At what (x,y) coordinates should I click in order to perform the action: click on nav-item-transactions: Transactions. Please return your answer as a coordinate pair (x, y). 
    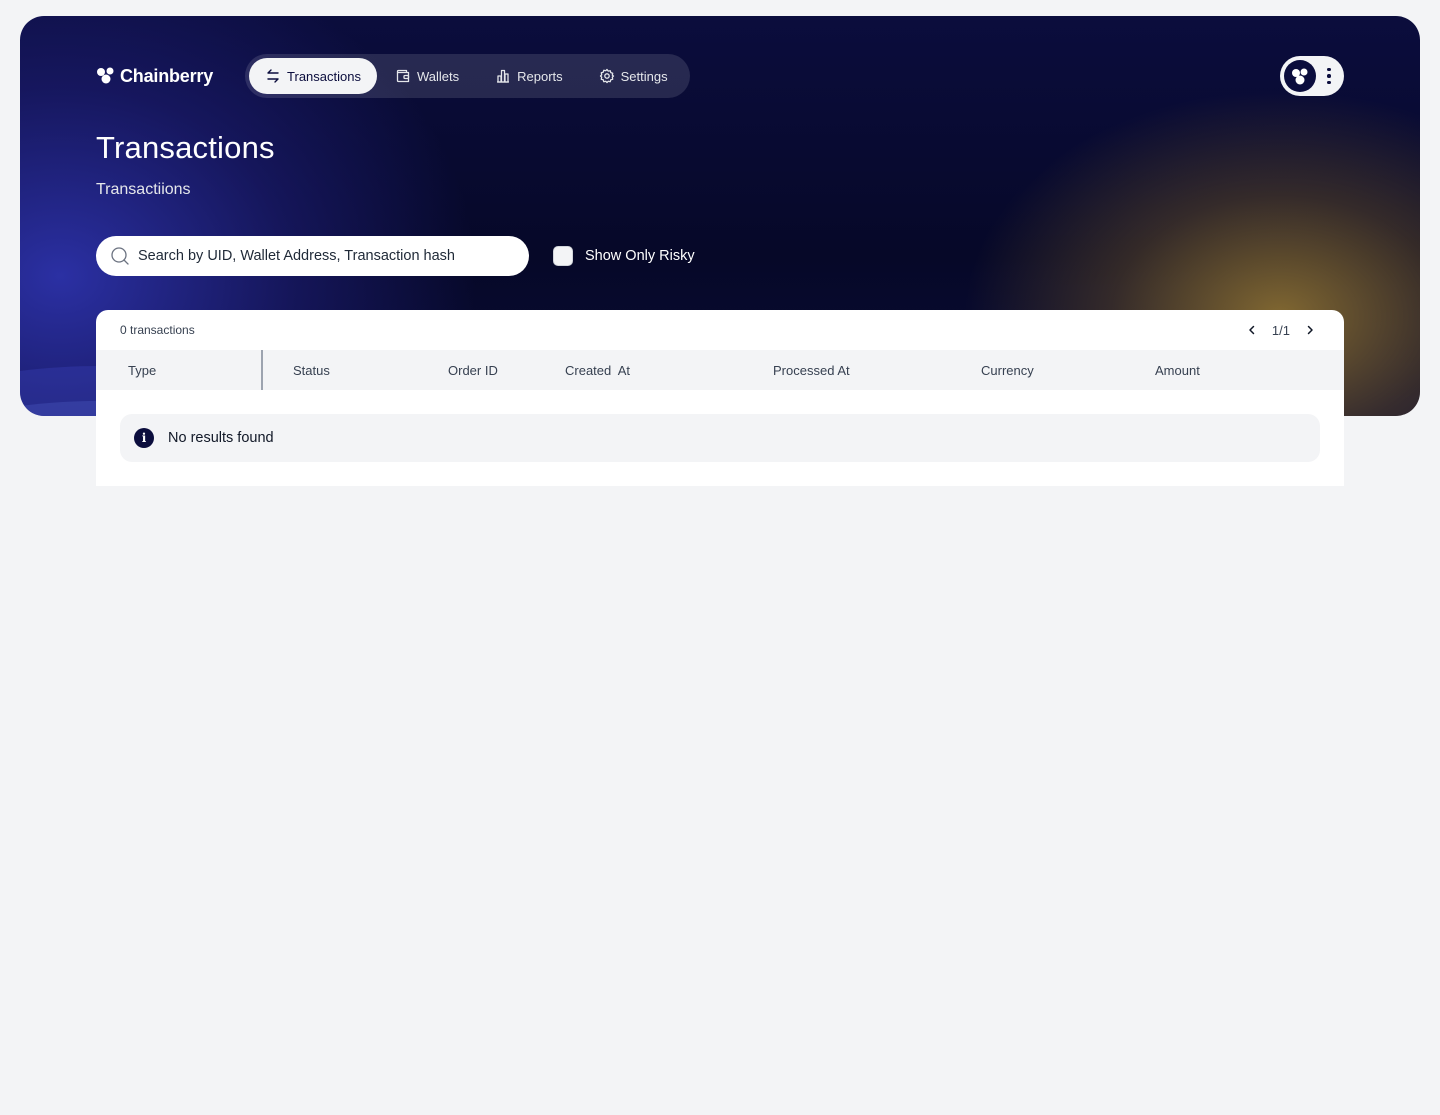
    Looking at the image, I should click on (313, 76).